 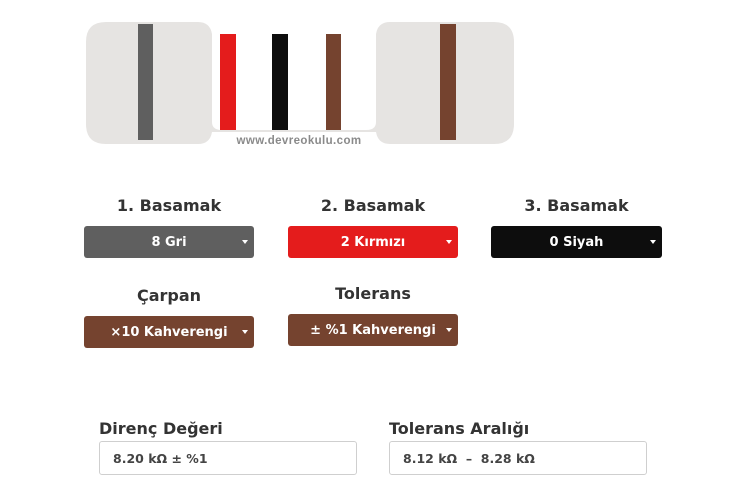 What do you see at coordinates (459, 428) in the screenshot?
I see `tolerance-range-label: Tolerans Aralığı` at bounding box center [459, 428].